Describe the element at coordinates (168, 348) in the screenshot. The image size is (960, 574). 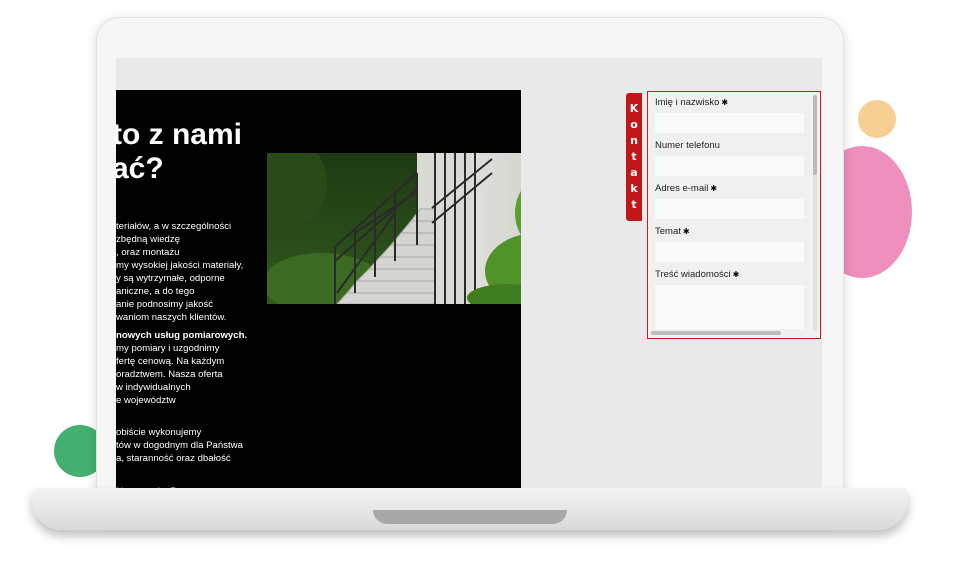
I see `paragraph-line: my pomiary i uzgodnimy` at that location.